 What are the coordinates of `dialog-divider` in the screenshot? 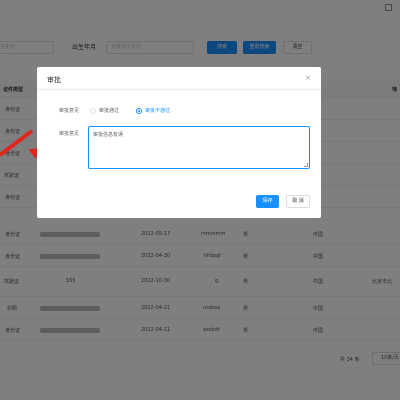 It's located at (179, 89).